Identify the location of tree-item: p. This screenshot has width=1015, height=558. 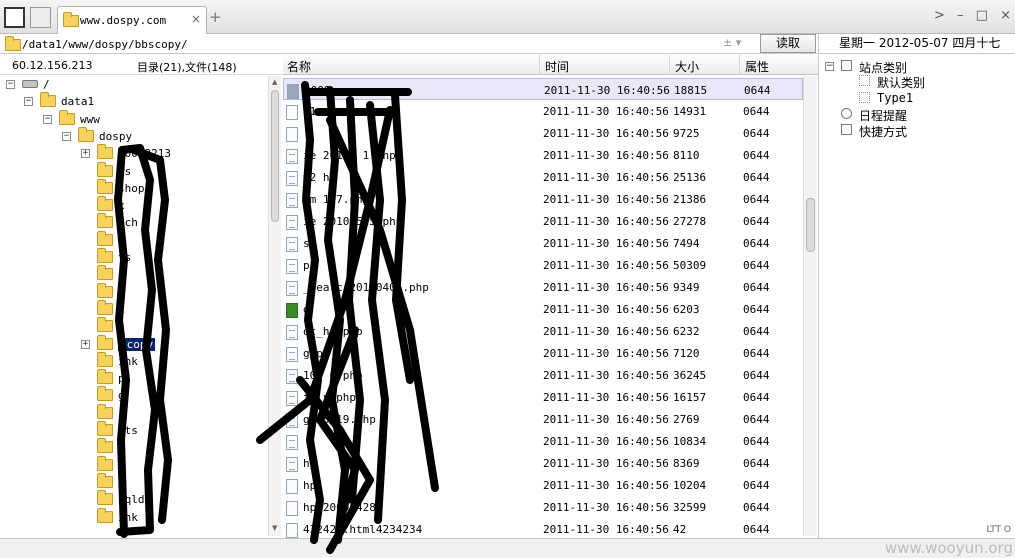
(134, 378).